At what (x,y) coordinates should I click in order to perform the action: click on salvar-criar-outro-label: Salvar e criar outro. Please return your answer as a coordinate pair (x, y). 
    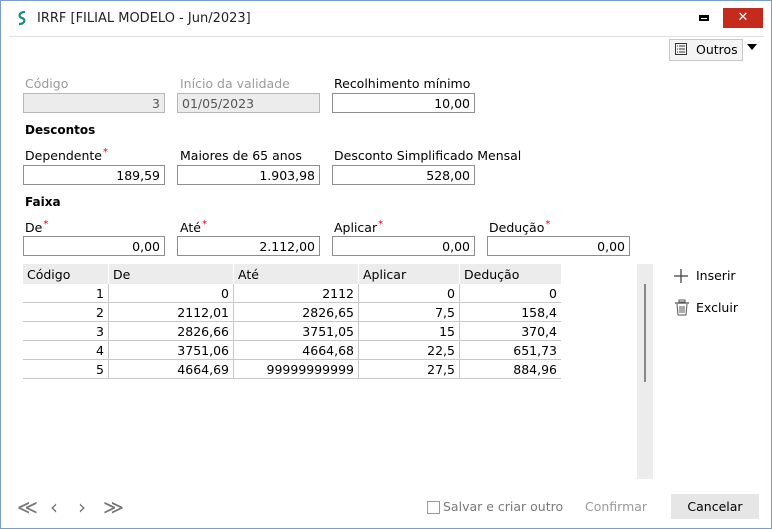
    Looking at the image, I should click on (503, 506).